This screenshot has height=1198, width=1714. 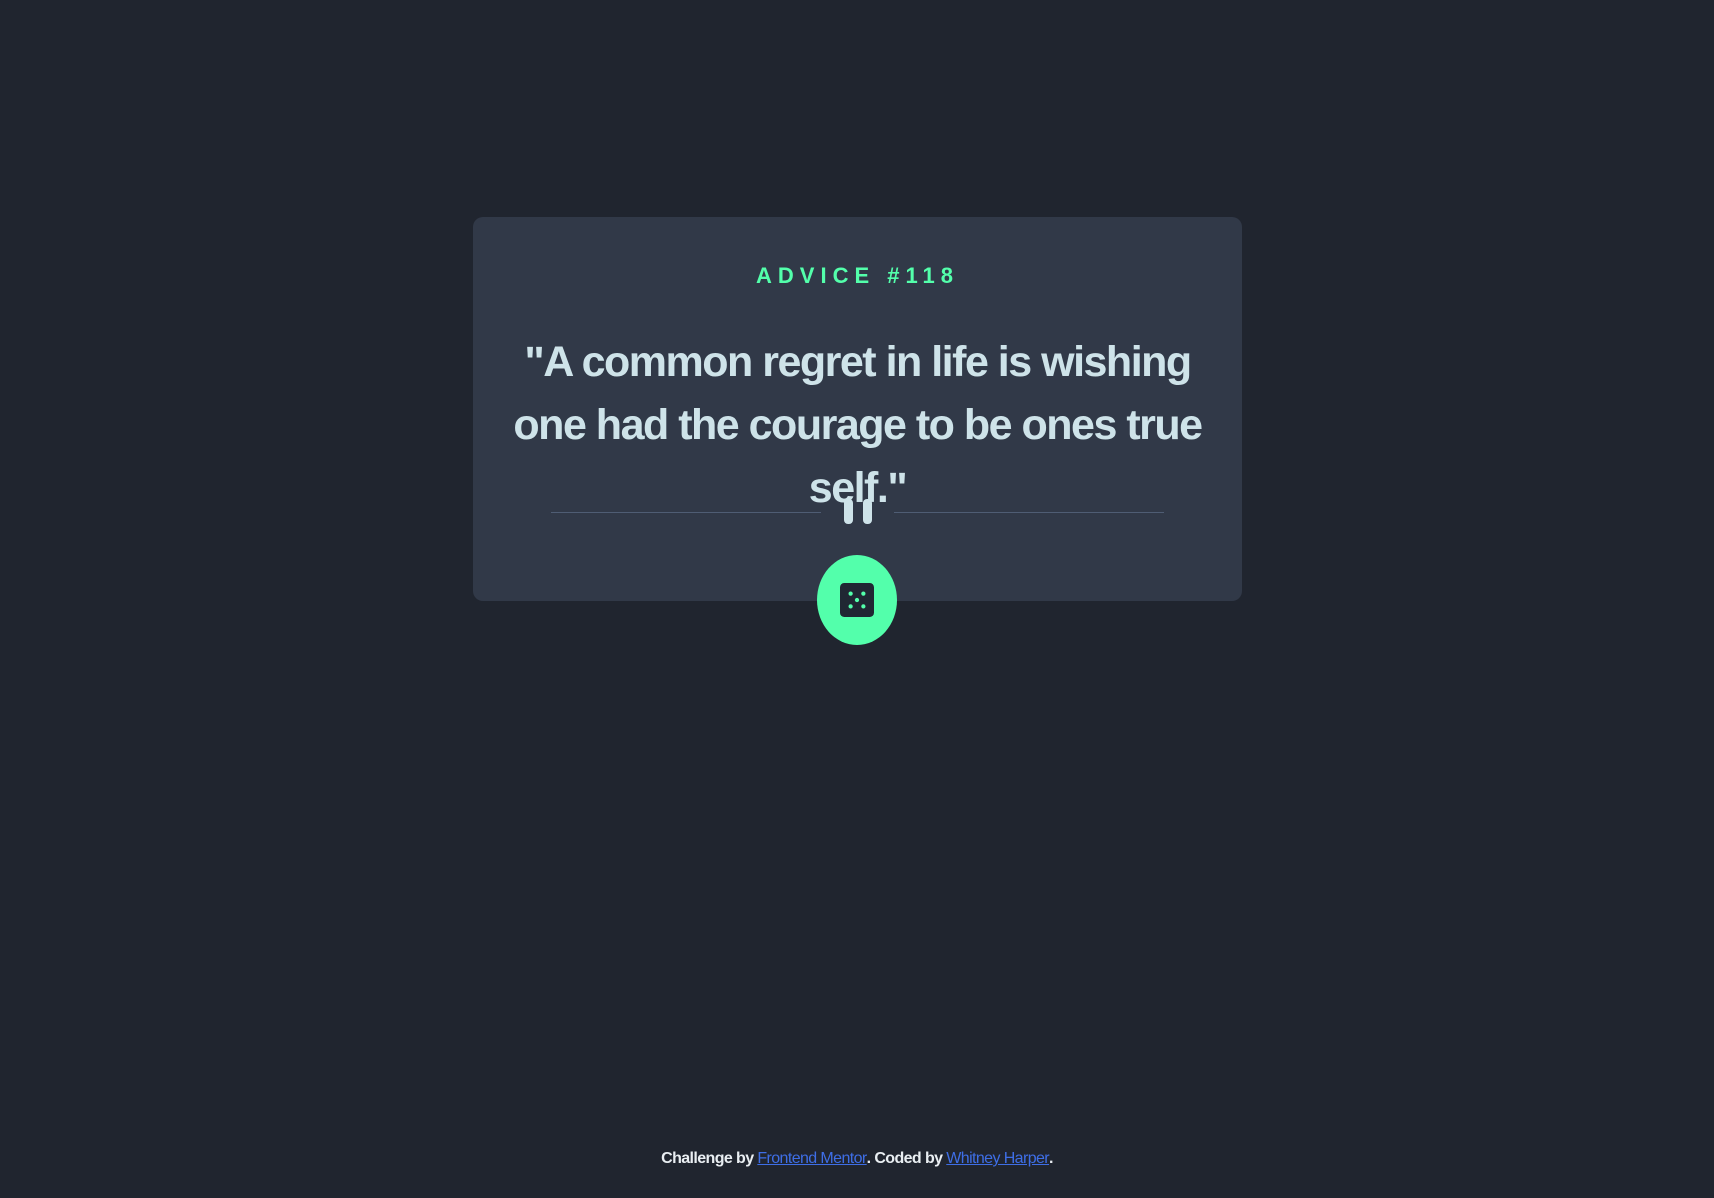 I want to click on pause-icon, so click(x=858, y=512).